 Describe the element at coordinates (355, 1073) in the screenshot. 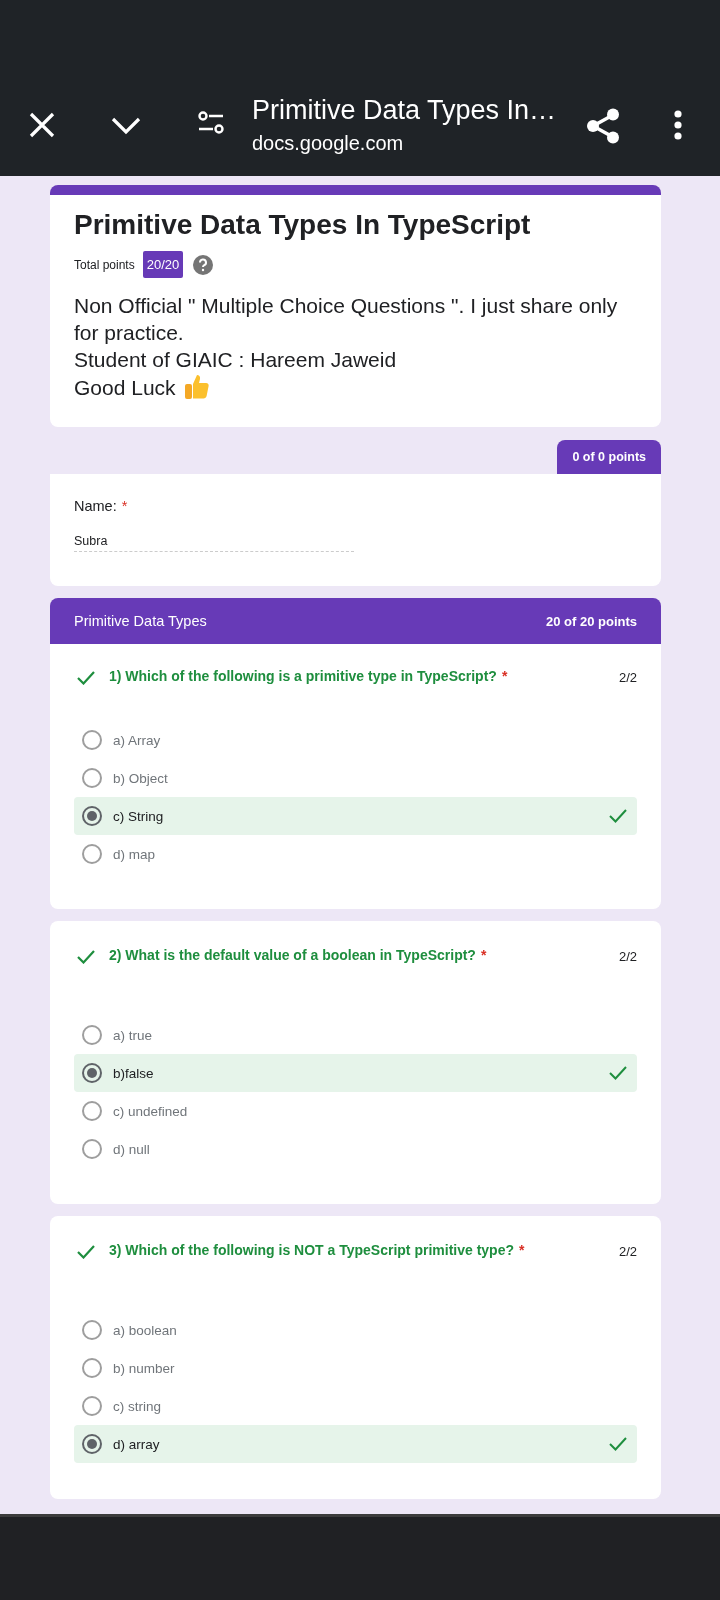

I see `answer-option: b)false` at that location.